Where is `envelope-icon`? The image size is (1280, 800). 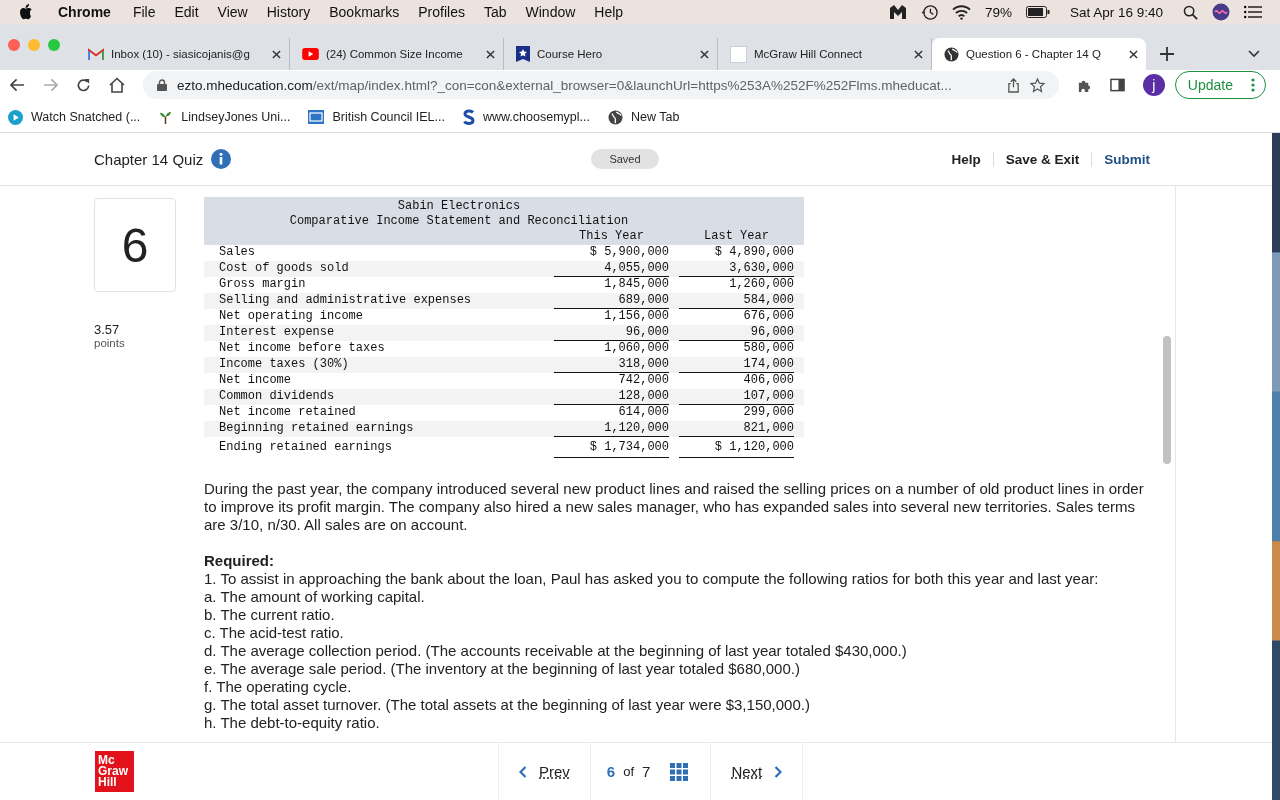
envelope-icon is located at coordinates (96, 54).